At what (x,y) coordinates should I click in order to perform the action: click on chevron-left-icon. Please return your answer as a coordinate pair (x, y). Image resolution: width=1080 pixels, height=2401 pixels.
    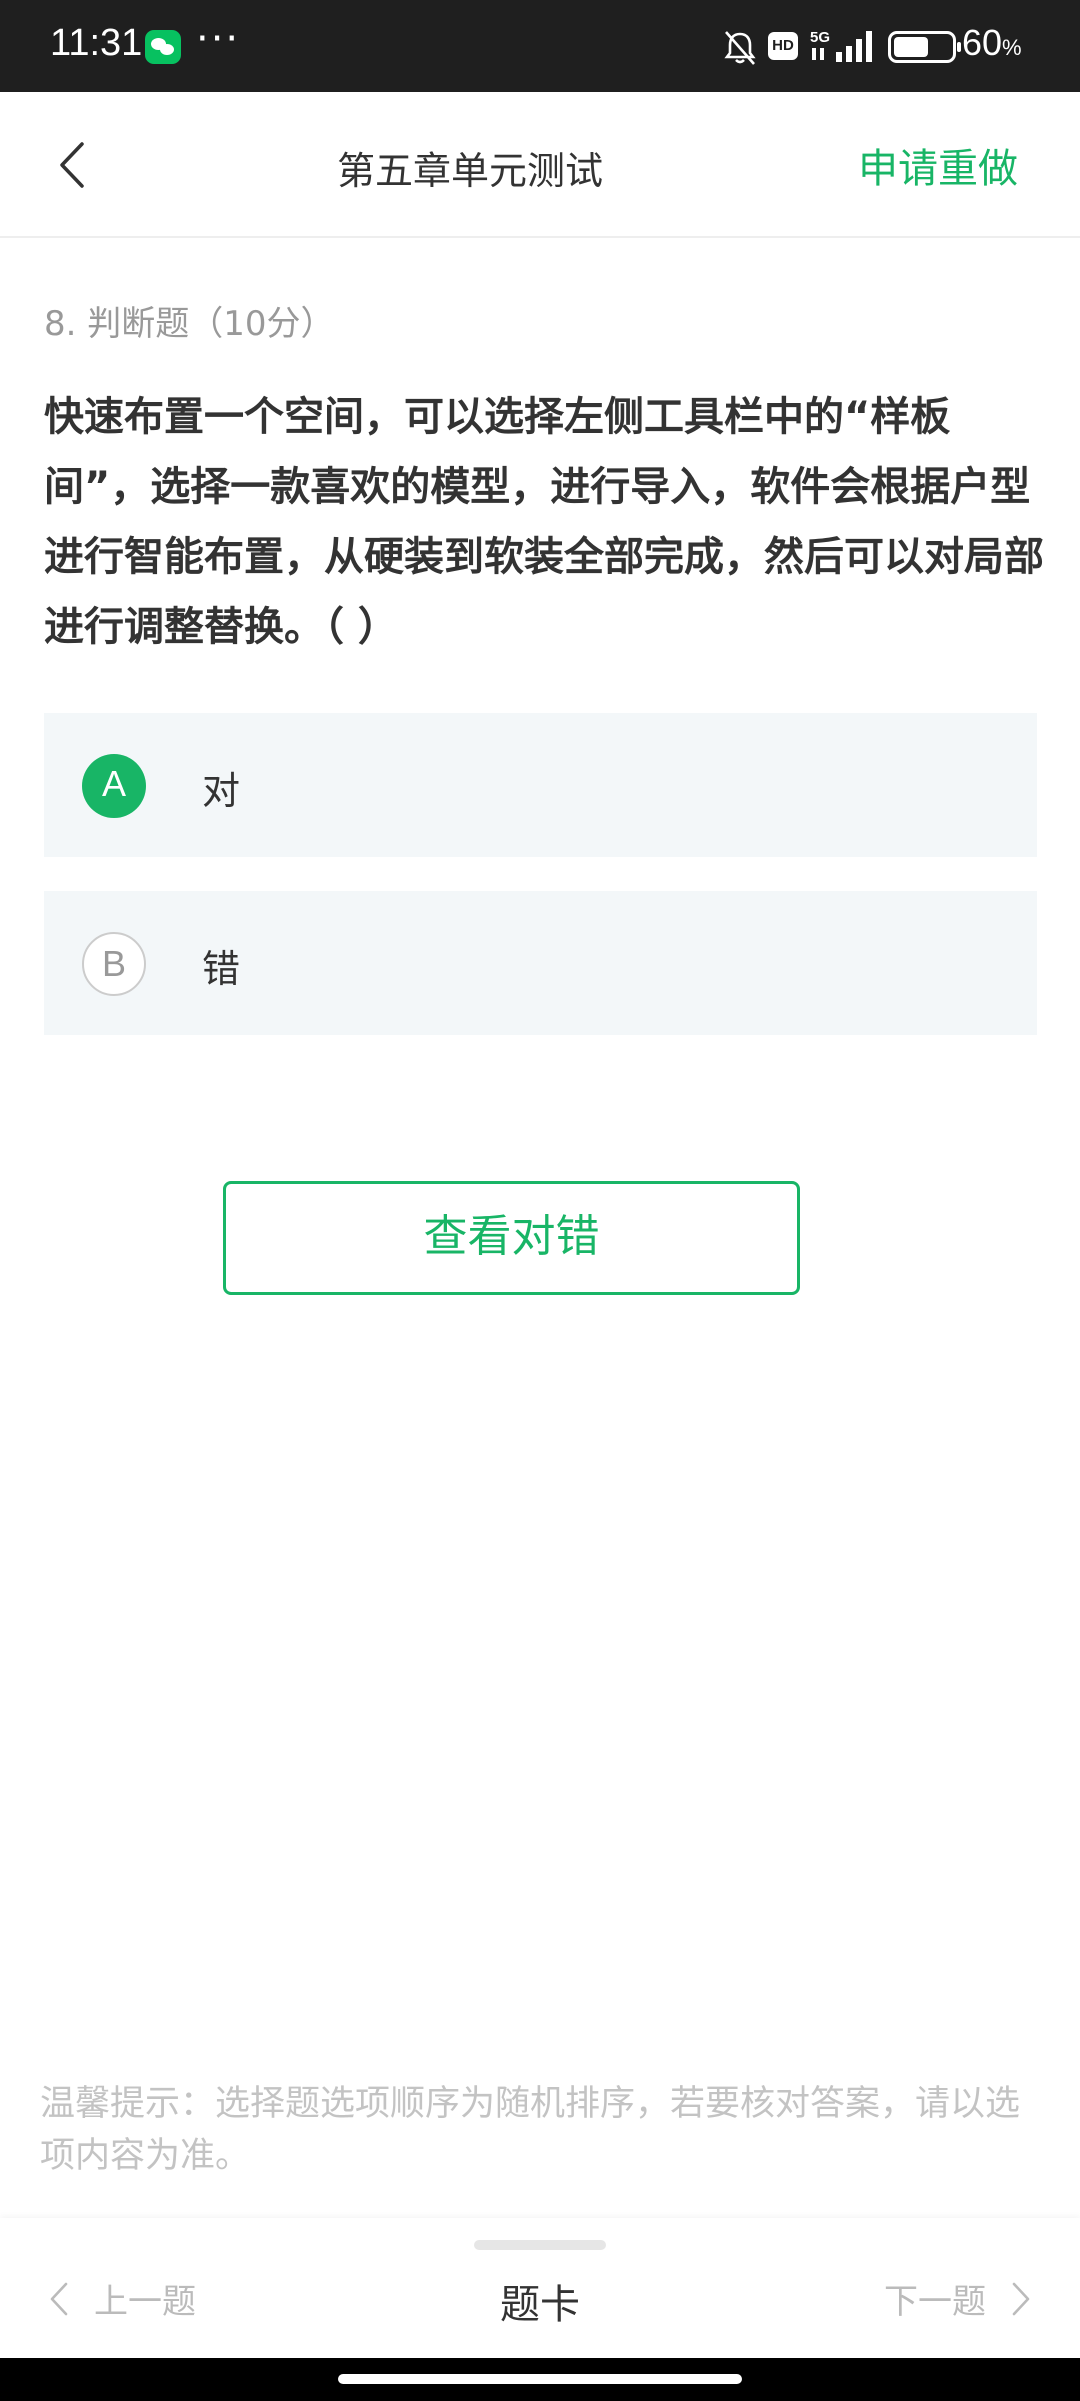
    Looking at the image, I should click on (59, 2298).